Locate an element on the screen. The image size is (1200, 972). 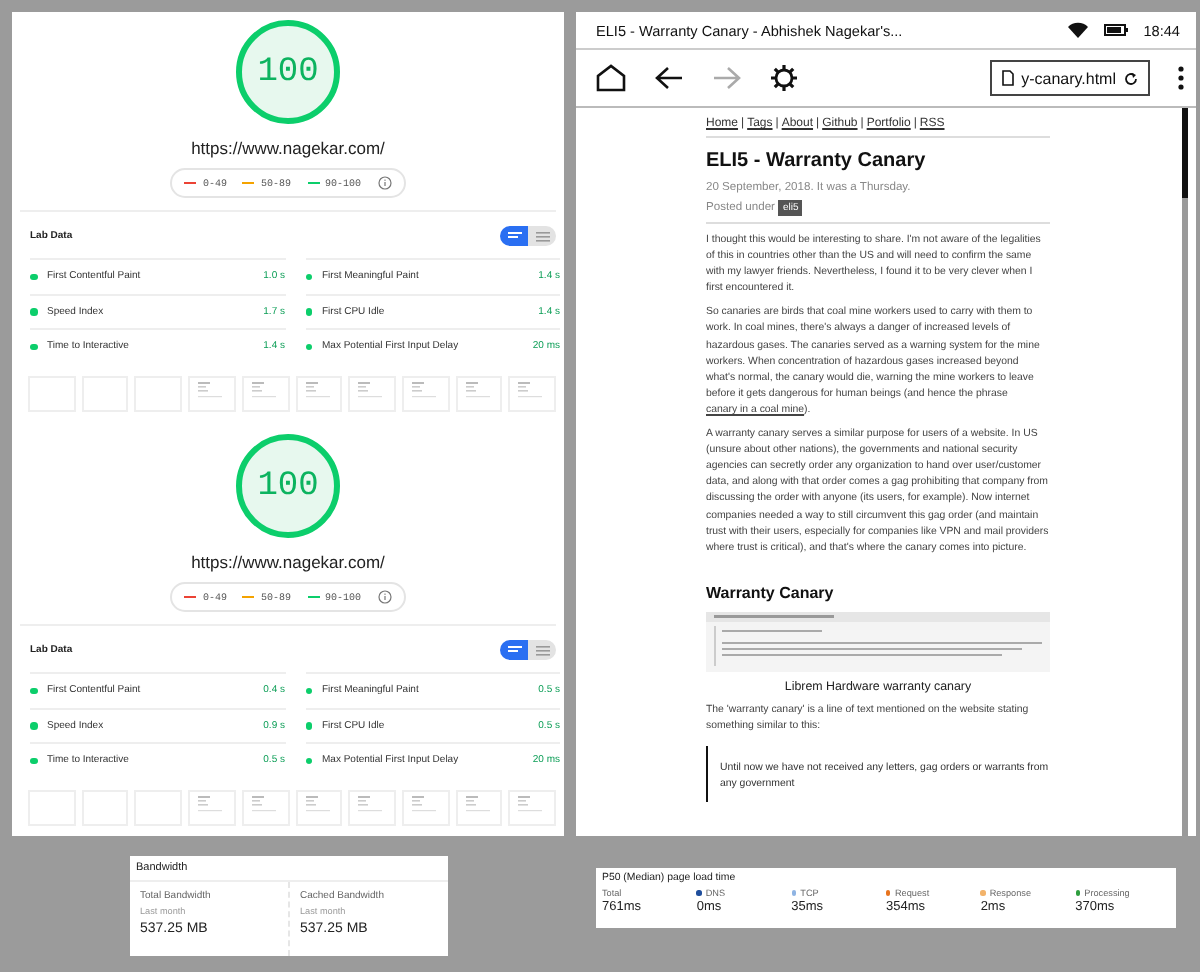
menu-icon is located at coordinates (1181, 78).